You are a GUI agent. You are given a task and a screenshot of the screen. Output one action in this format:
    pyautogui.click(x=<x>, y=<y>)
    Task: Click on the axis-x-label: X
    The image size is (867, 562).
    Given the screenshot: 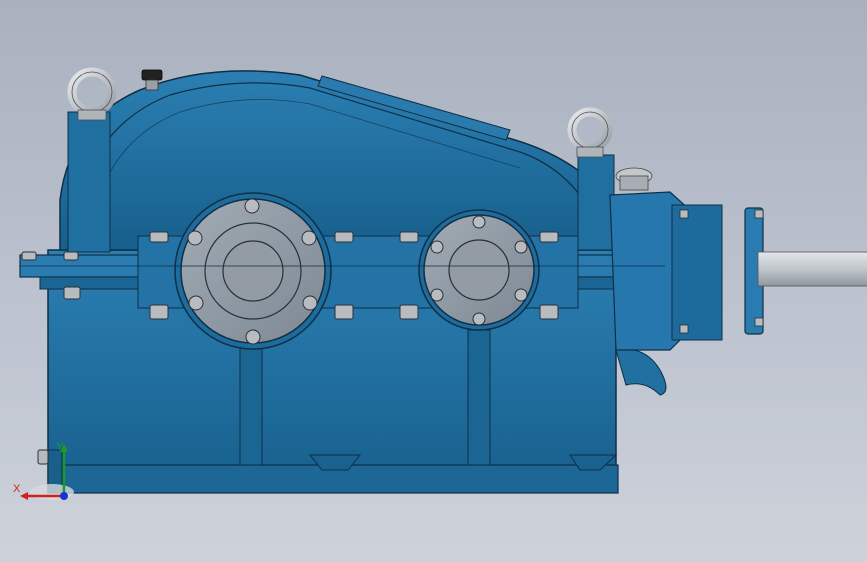 What is the action you would take?
    pyautogui.click(x=17, y=489)
    